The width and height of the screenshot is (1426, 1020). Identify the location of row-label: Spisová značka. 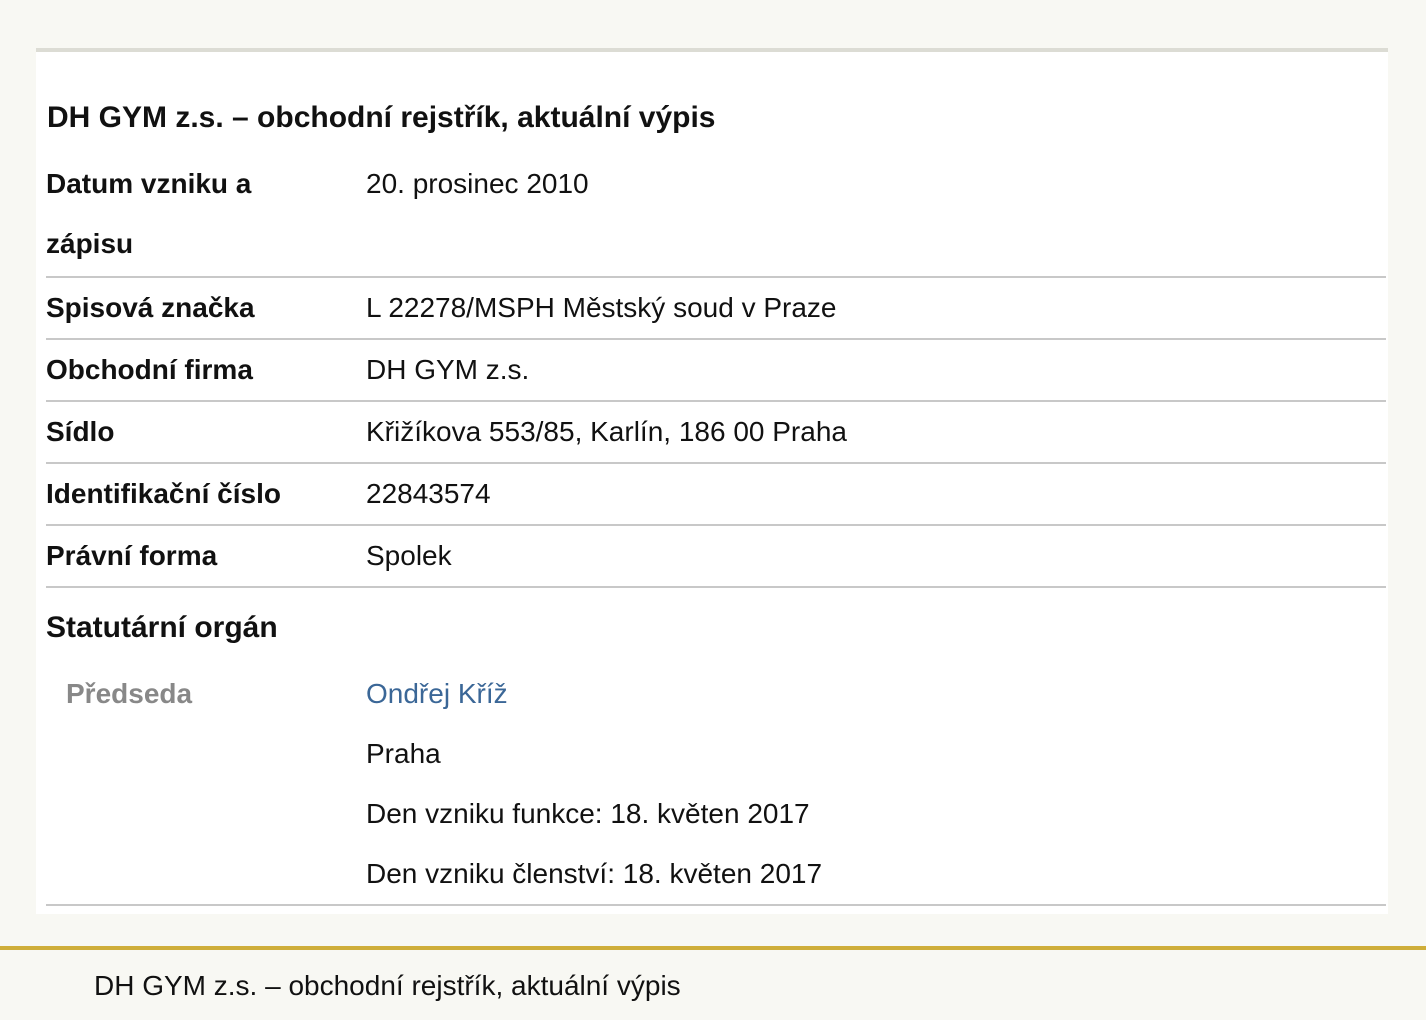
(150, 307).